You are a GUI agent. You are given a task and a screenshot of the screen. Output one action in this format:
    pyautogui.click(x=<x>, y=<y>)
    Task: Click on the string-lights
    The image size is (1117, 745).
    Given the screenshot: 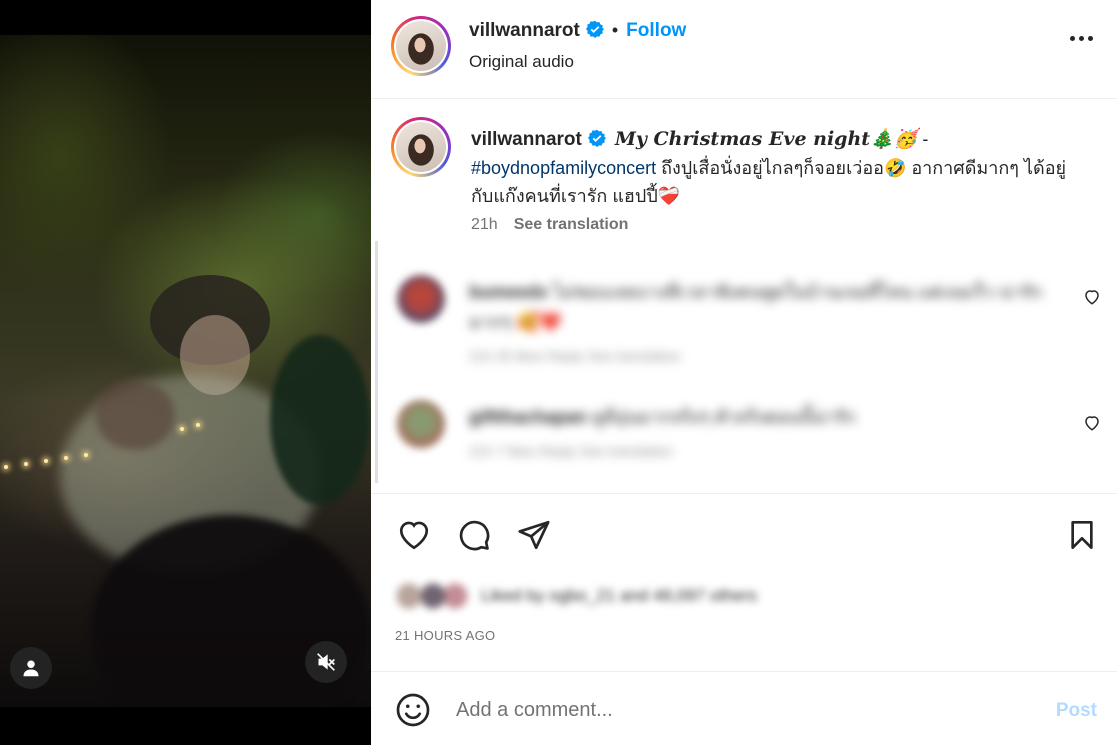 What is the action you would take?
    pyautogui.click(x=110, y=449)
    